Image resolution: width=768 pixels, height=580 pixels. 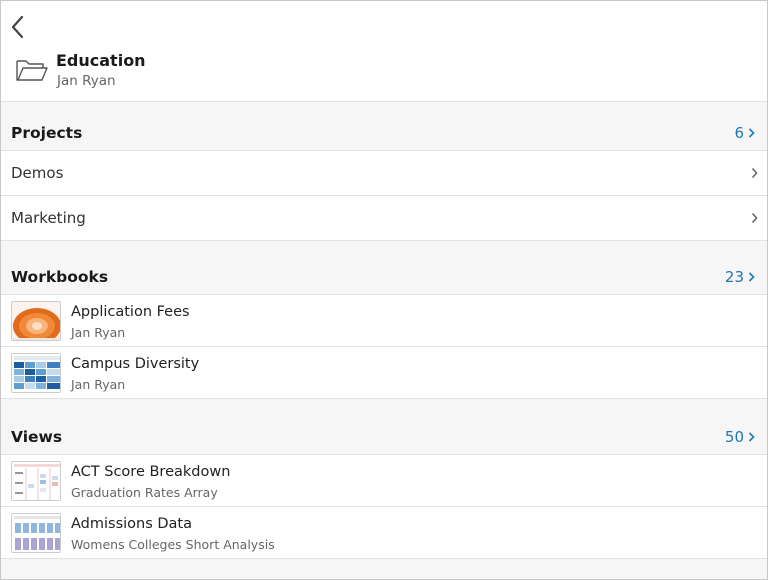 I want to click on workbook-row-campus-diversity: Campus Diversity Jan Ryan, so click(x=384, y=373).